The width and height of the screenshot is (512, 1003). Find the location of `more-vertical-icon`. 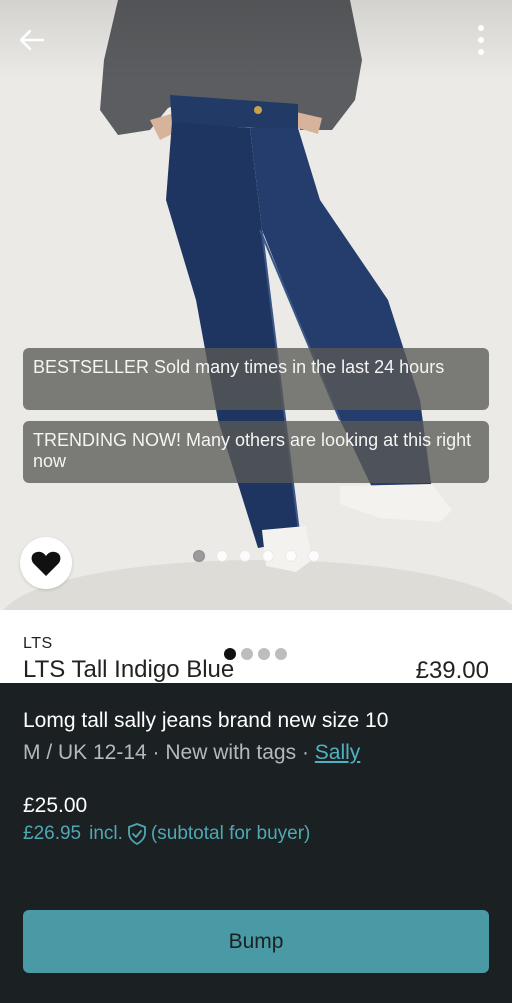

more-vertical-icon is located at coordinates (481, 40).